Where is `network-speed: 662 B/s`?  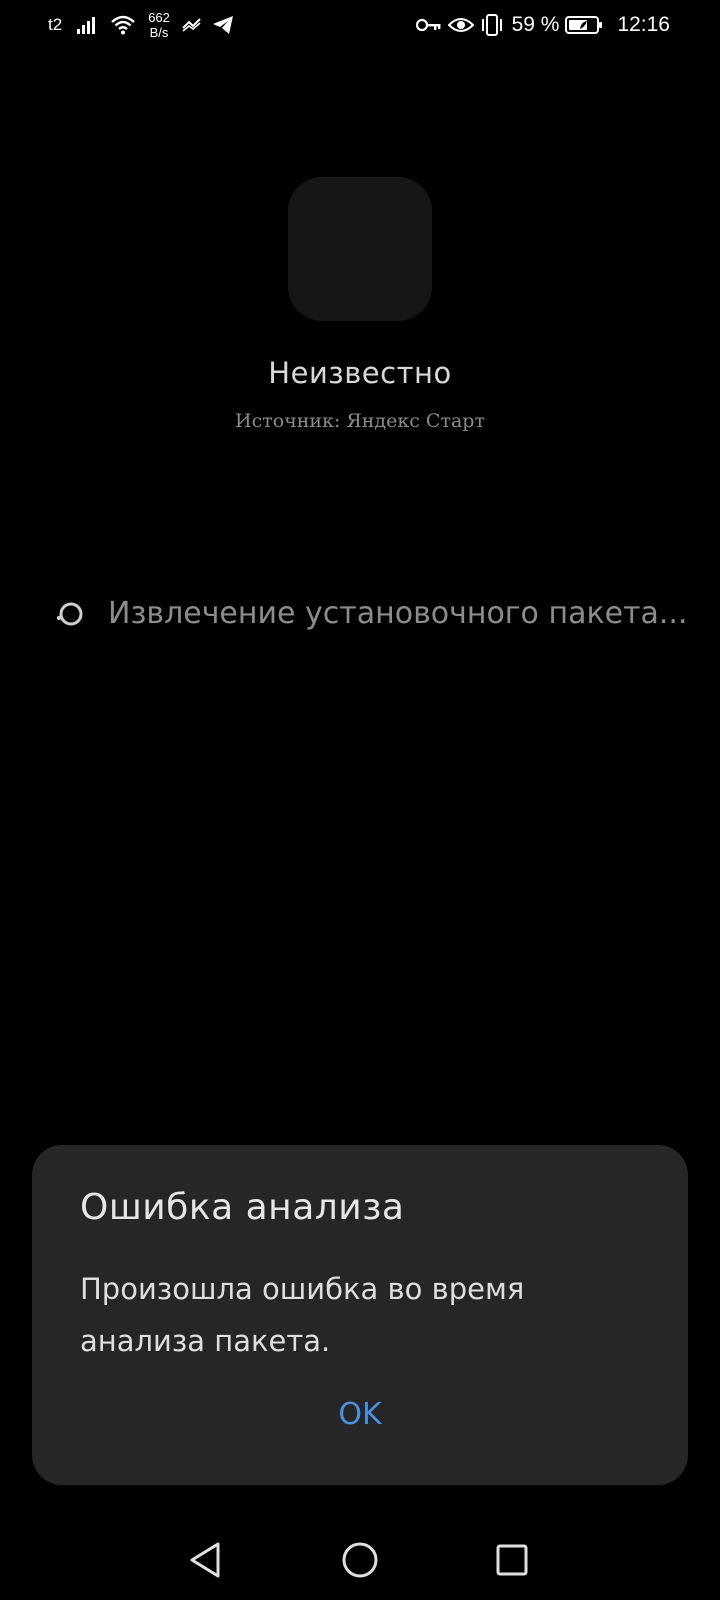 network-speed: 662 B/s is located at coordinates (159, 25).